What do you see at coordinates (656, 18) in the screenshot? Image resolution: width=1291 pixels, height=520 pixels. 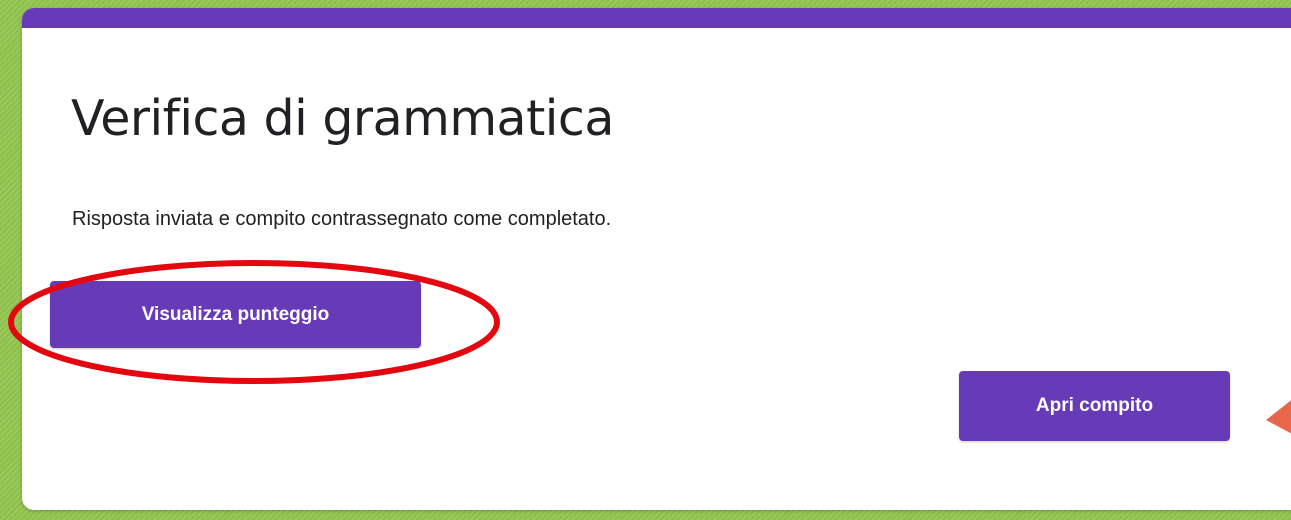 I see `card-accent-bar` at bounding box center [656, 18].